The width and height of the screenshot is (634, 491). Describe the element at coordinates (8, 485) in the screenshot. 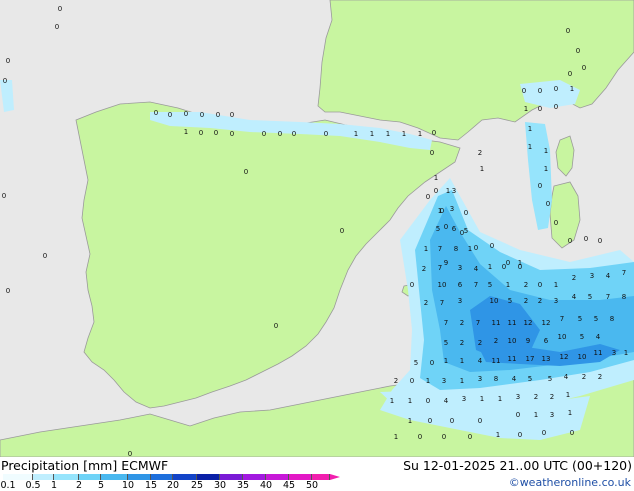

I see `color-scale-tick-label: 0.1` at that location.